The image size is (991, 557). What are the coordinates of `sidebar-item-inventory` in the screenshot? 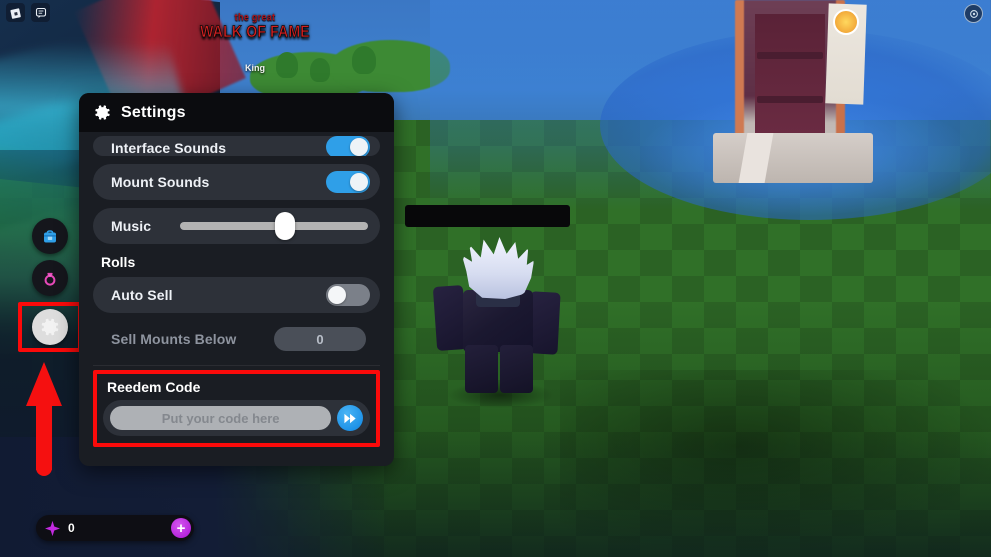 It's located at (50, 236).